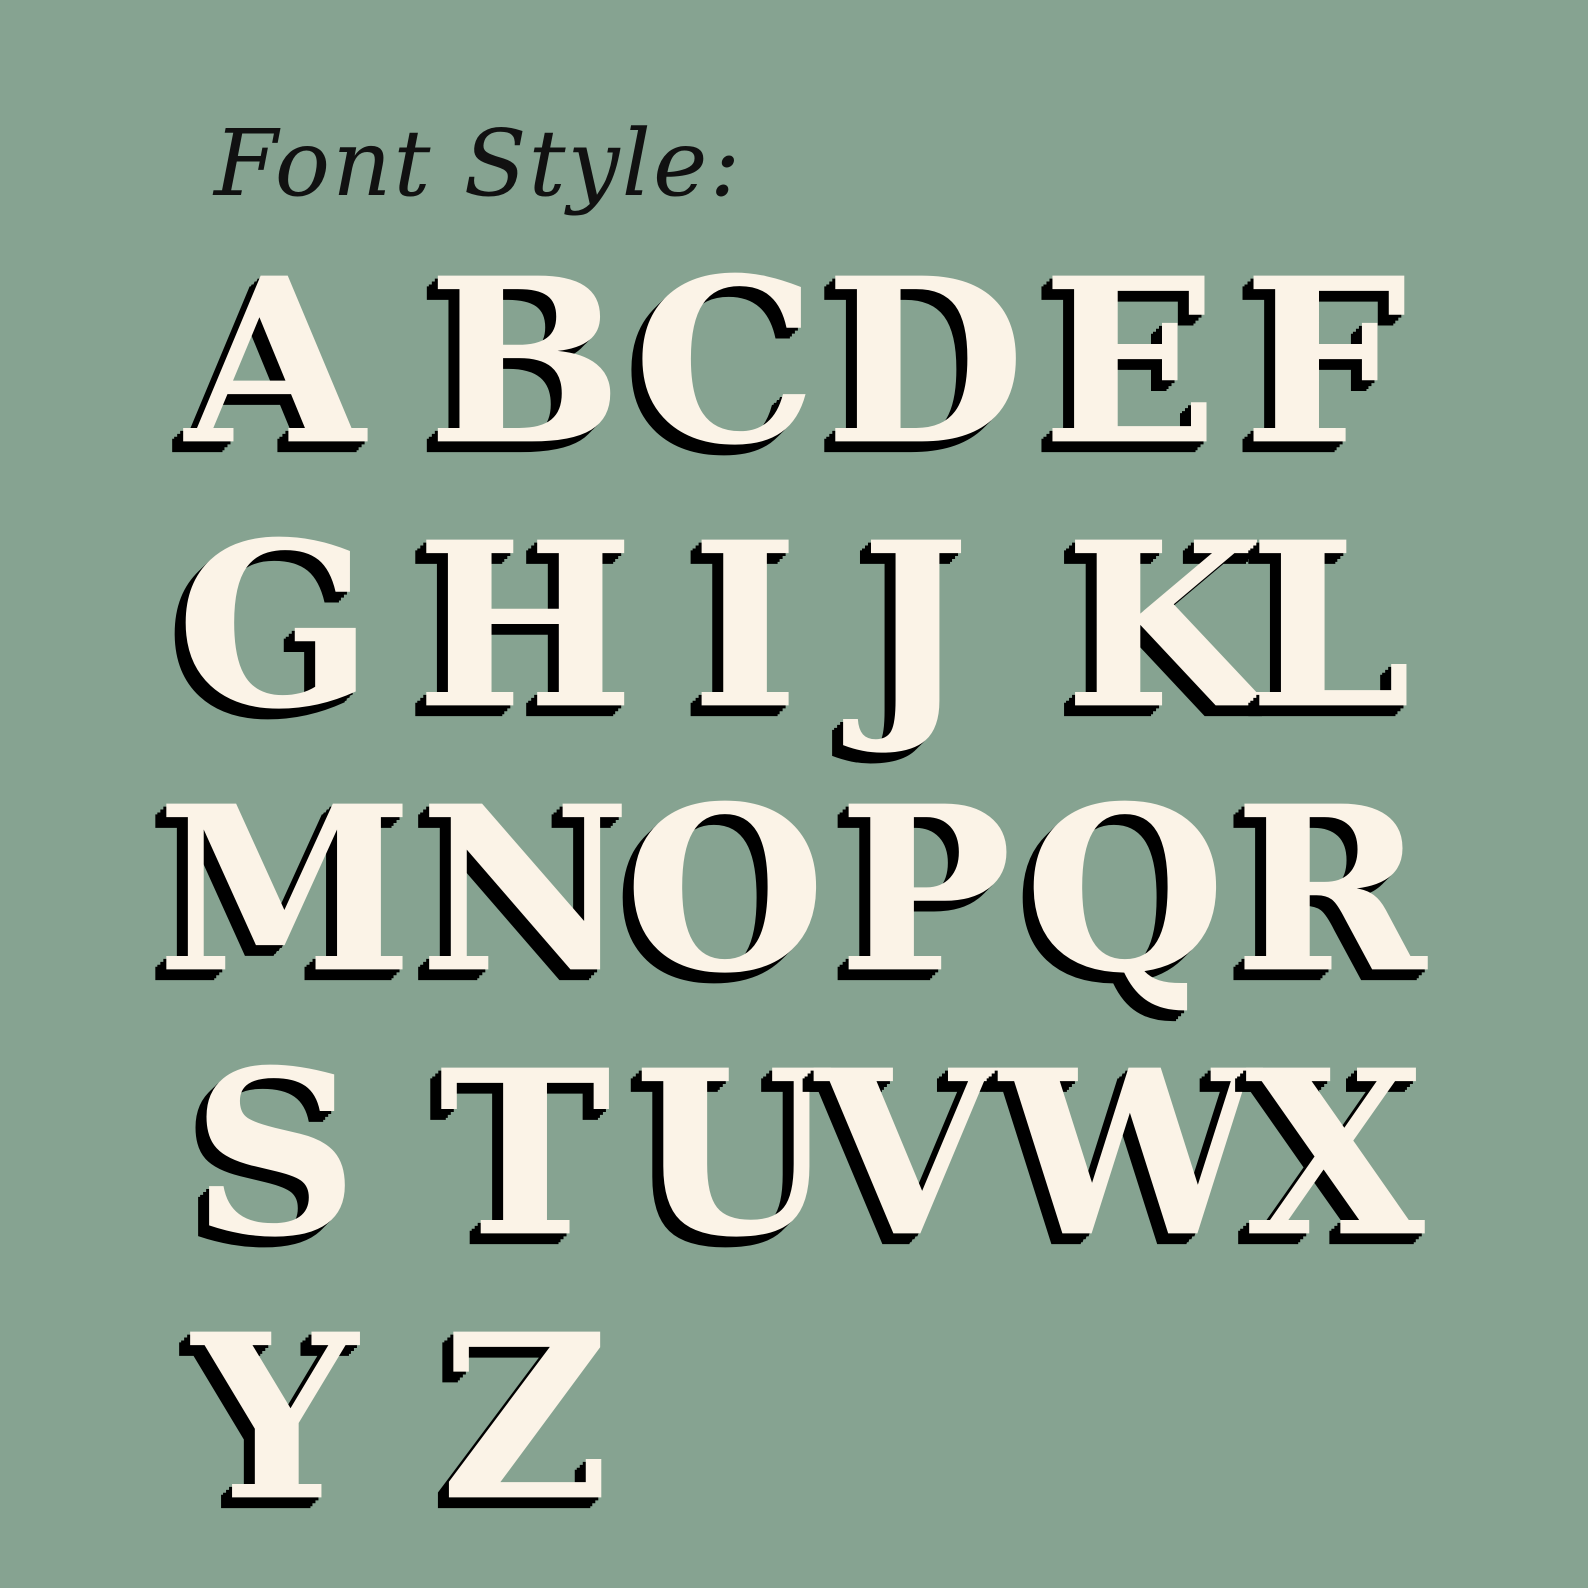  What do you see at coordinates (1125, 889) in the screenshot?
I see `letter-q: Q` at bounding box center [1125, 889].